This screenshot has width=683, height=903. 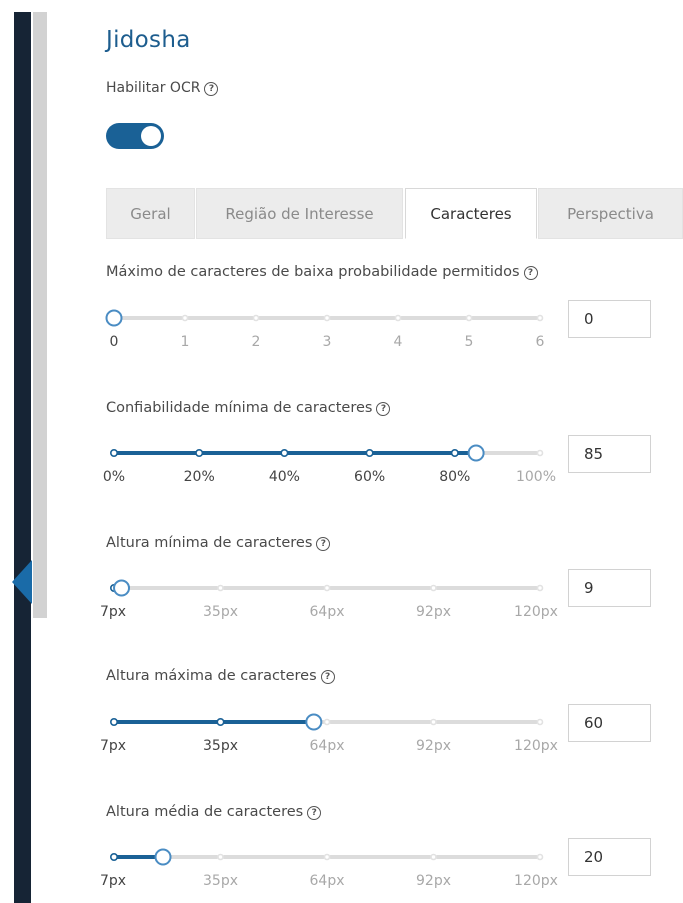 I want to click on slider-tick-label: 80%, so click(x=455, y=477).